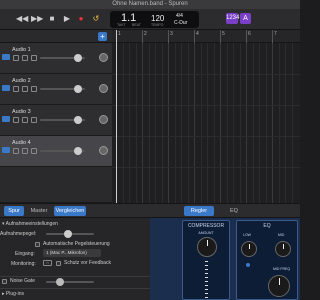 Image resolution: width=320 pixels, height=300 pixels. Describe the element at coordinates (21, 50) in the screenshot. I see `track-name: Audio 1` at that location.